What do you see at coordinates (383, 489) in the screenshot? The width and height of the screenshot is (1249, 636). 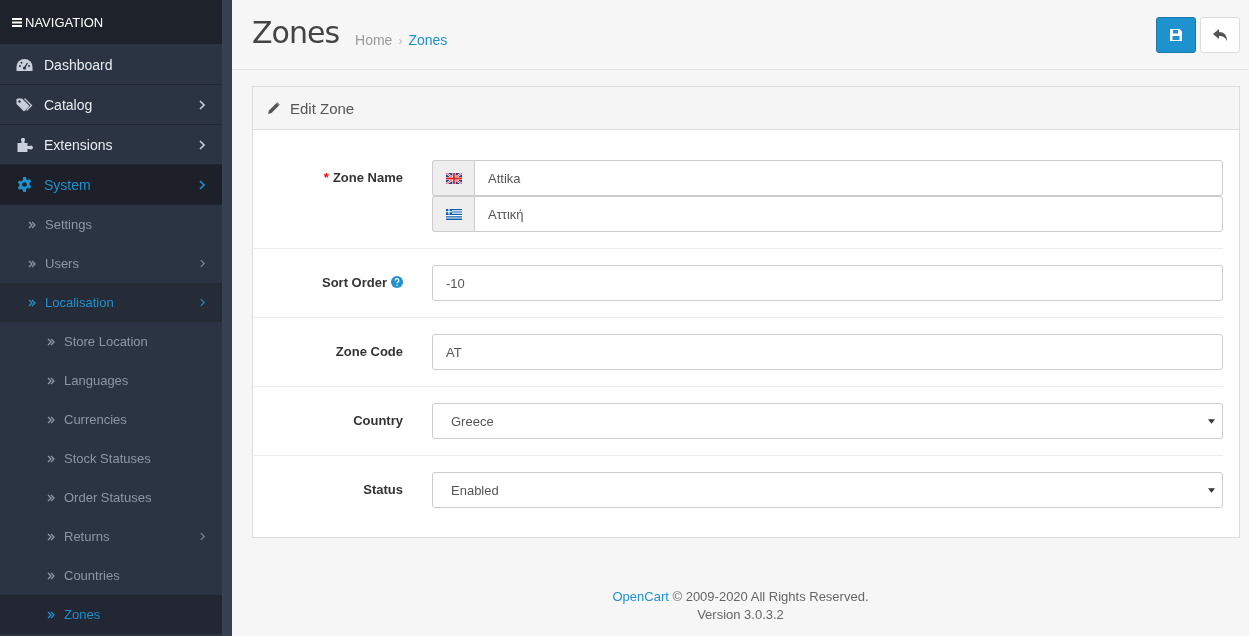 I see `field-label: Status` at bounding box center [383, 489].